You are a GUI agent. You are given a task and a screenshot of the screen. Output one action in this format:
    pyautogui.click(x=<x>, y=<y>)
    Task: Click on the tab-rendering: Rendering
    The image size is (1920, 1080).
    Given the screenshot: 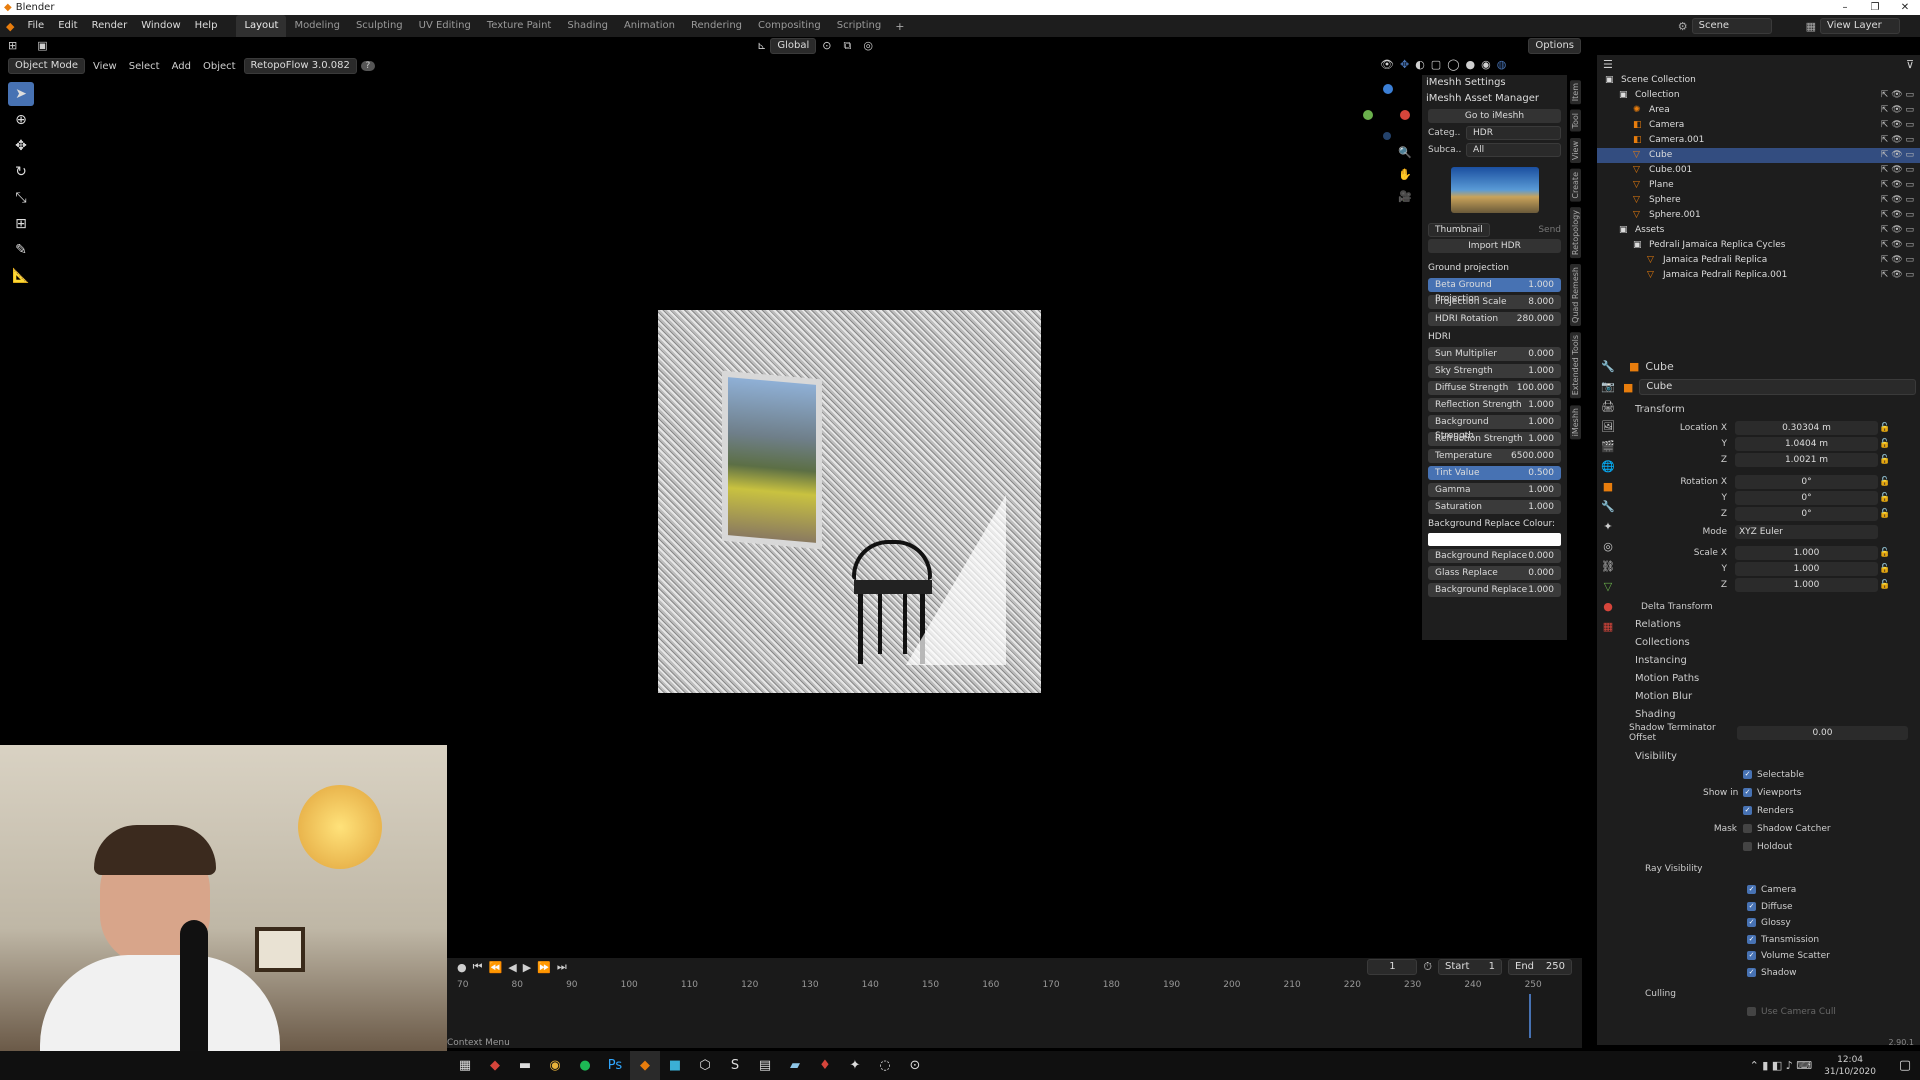 What is the action you would take?
    pyautogui.click(x=716, y=26)
    